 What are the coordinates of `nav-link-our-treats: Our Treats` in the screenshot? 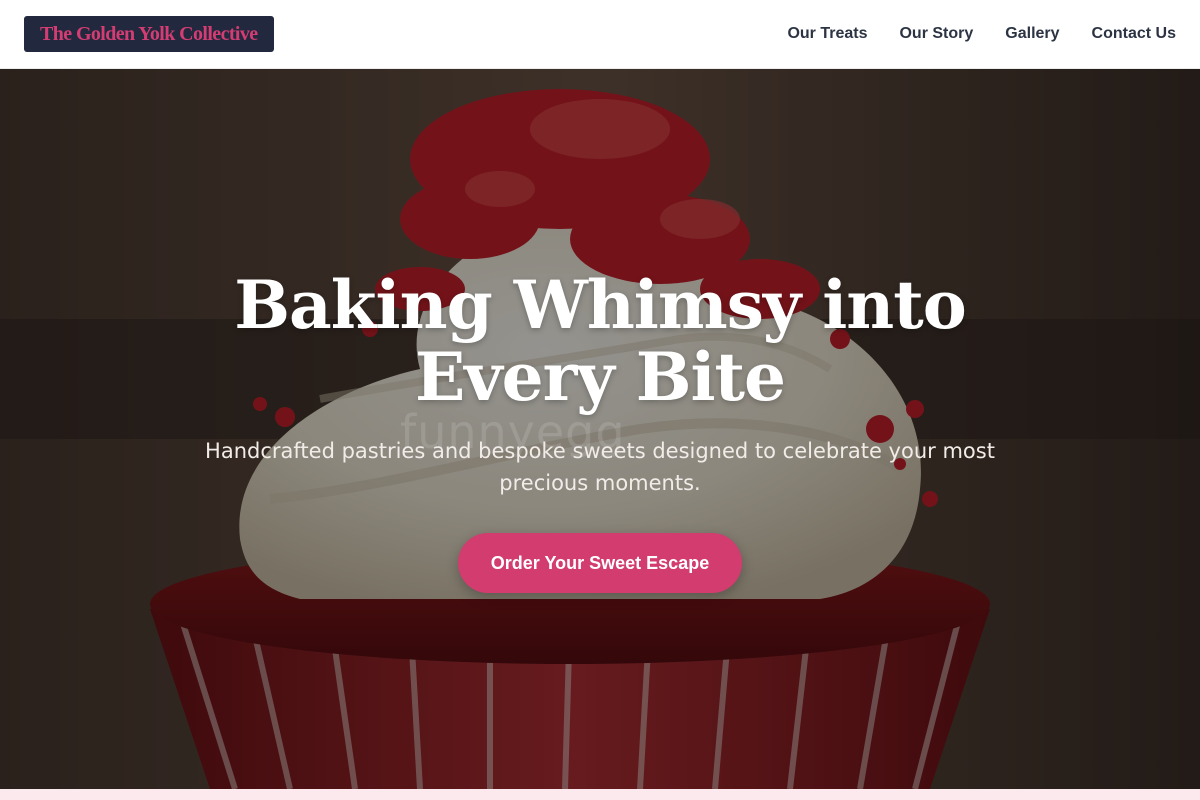 It's located at (827, 34).